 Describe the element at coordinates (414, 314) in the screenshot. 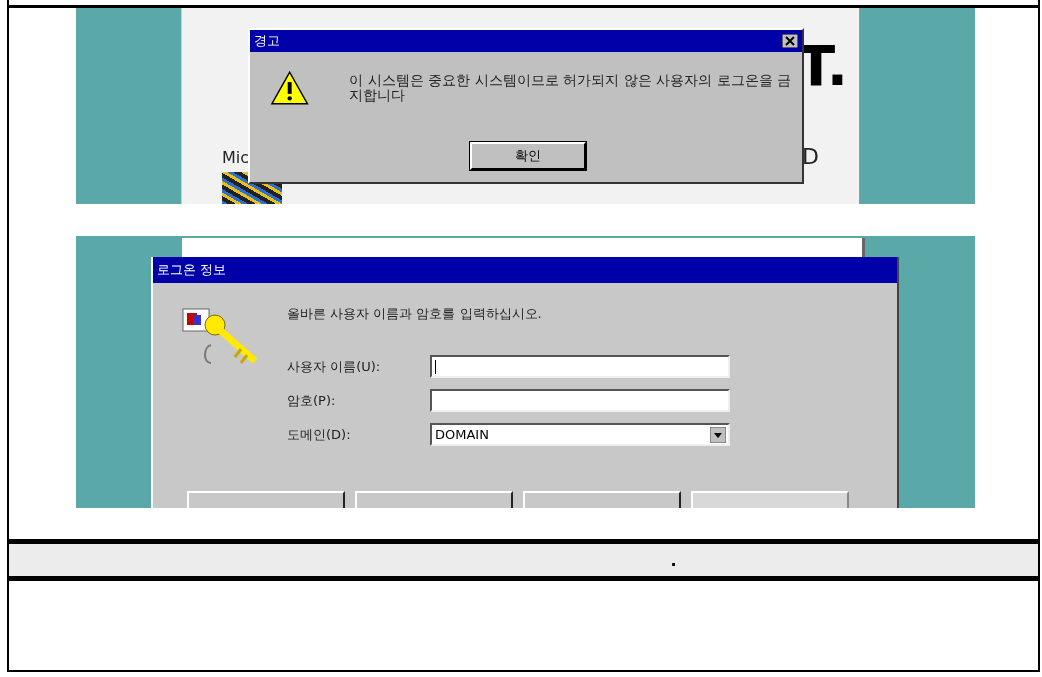

I see `instruction-text: 올바른 사용자 이름과 암호를 입력하십시오.` at that location.